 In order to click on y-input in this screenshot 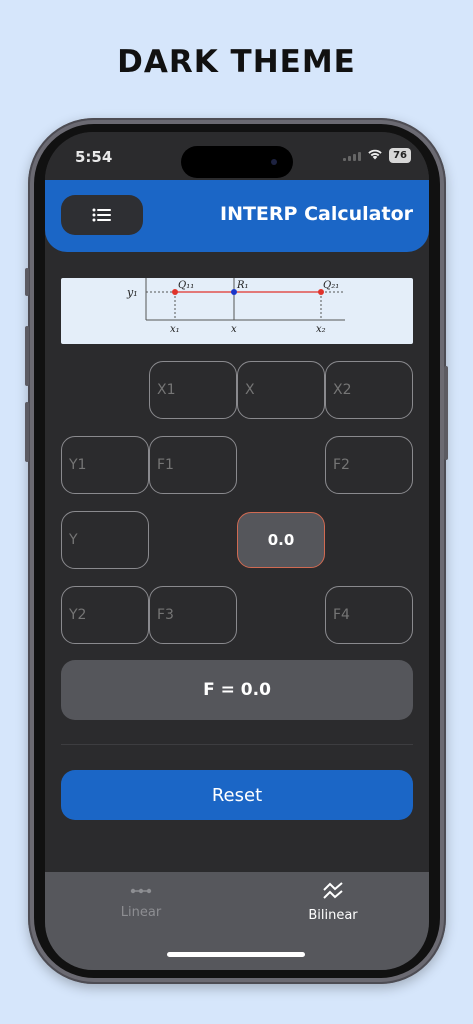, I will do `click(105, 540)`.